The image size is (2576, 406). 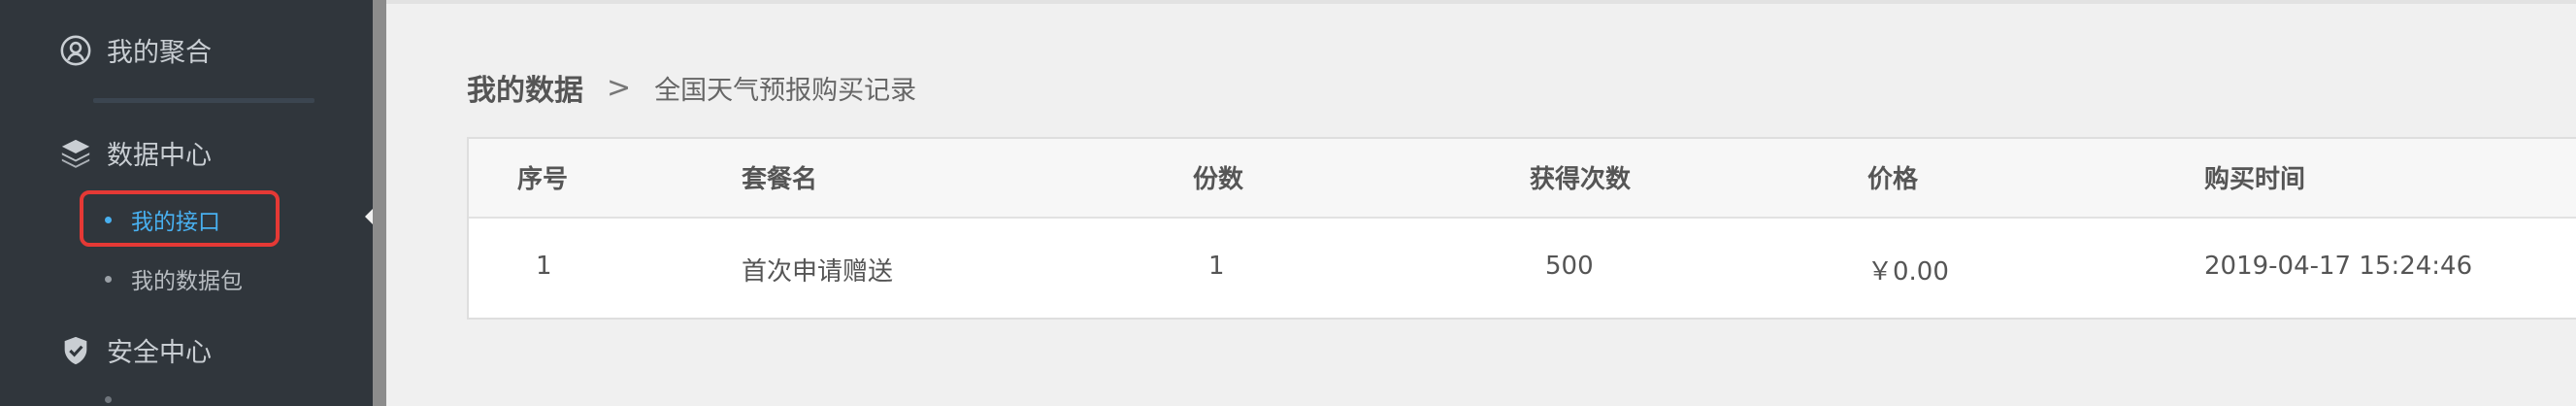 I want to click on sidebar-item-security: 安全中心, so click(x=135, y=350).